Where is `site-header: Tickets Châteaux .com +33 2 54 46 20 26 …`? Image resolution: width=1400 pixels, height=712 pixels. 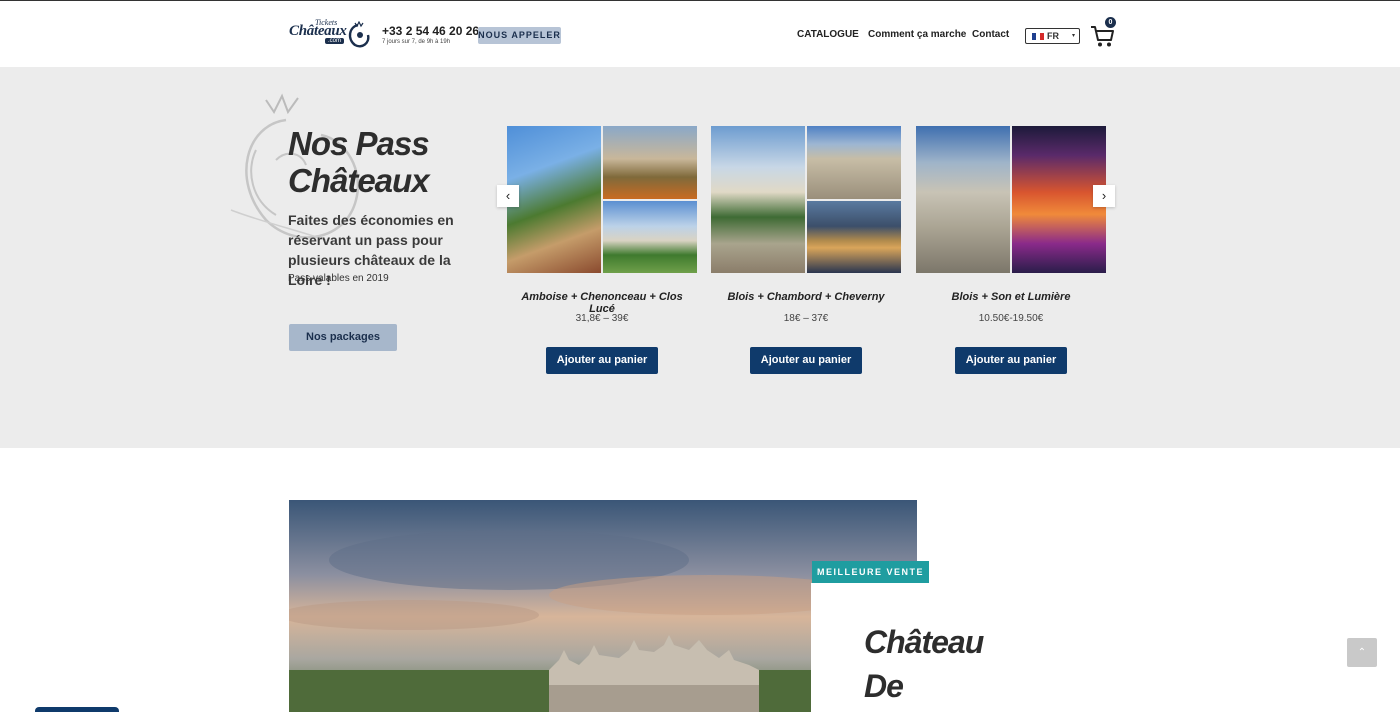 site-header: Tickets Châteaux .com +33 2 54 46 20 26 … is located at coordinates (700, 33).